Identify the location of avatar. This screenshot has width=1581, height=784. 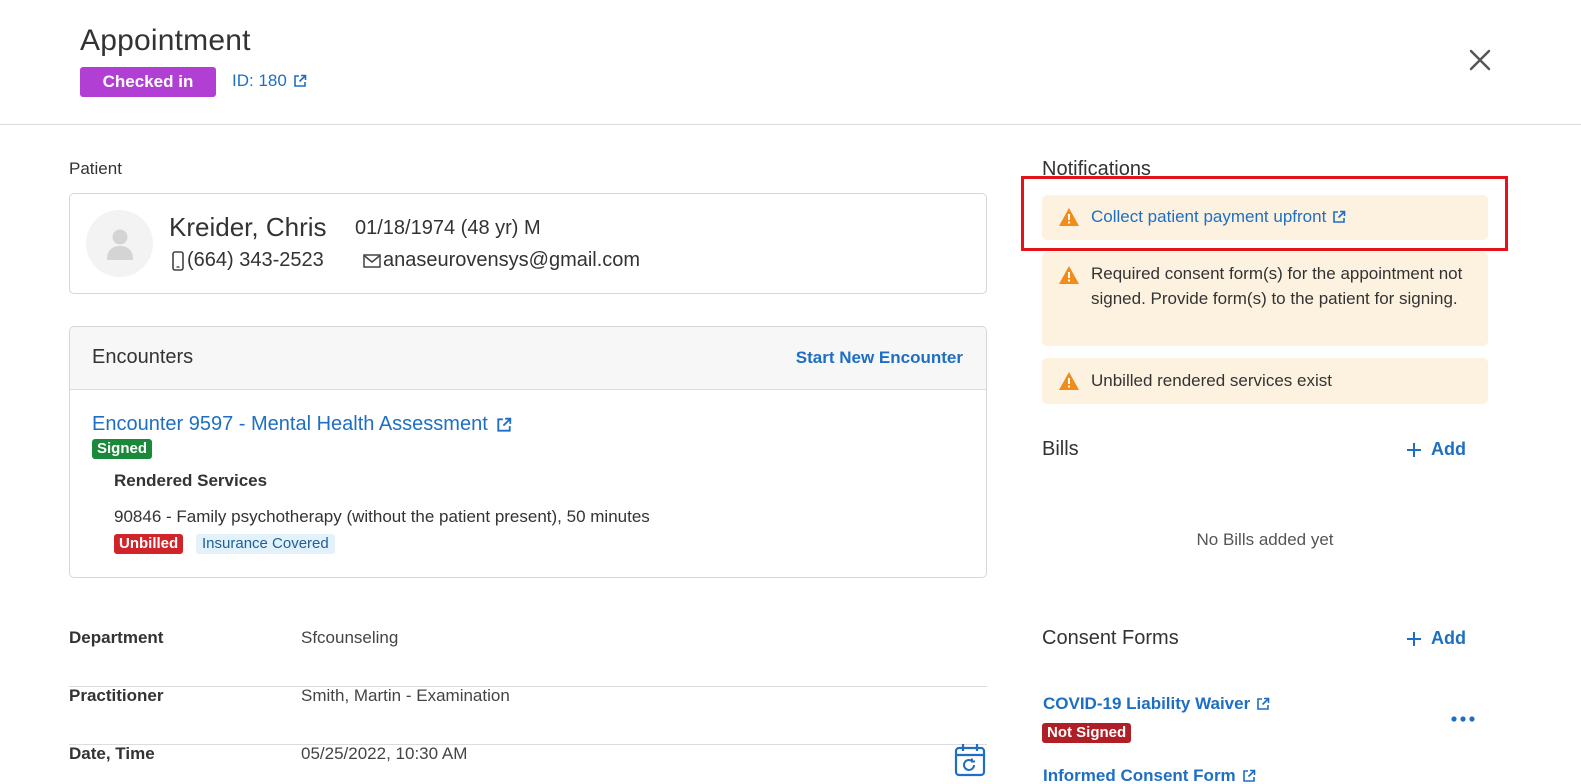
(119, 243).